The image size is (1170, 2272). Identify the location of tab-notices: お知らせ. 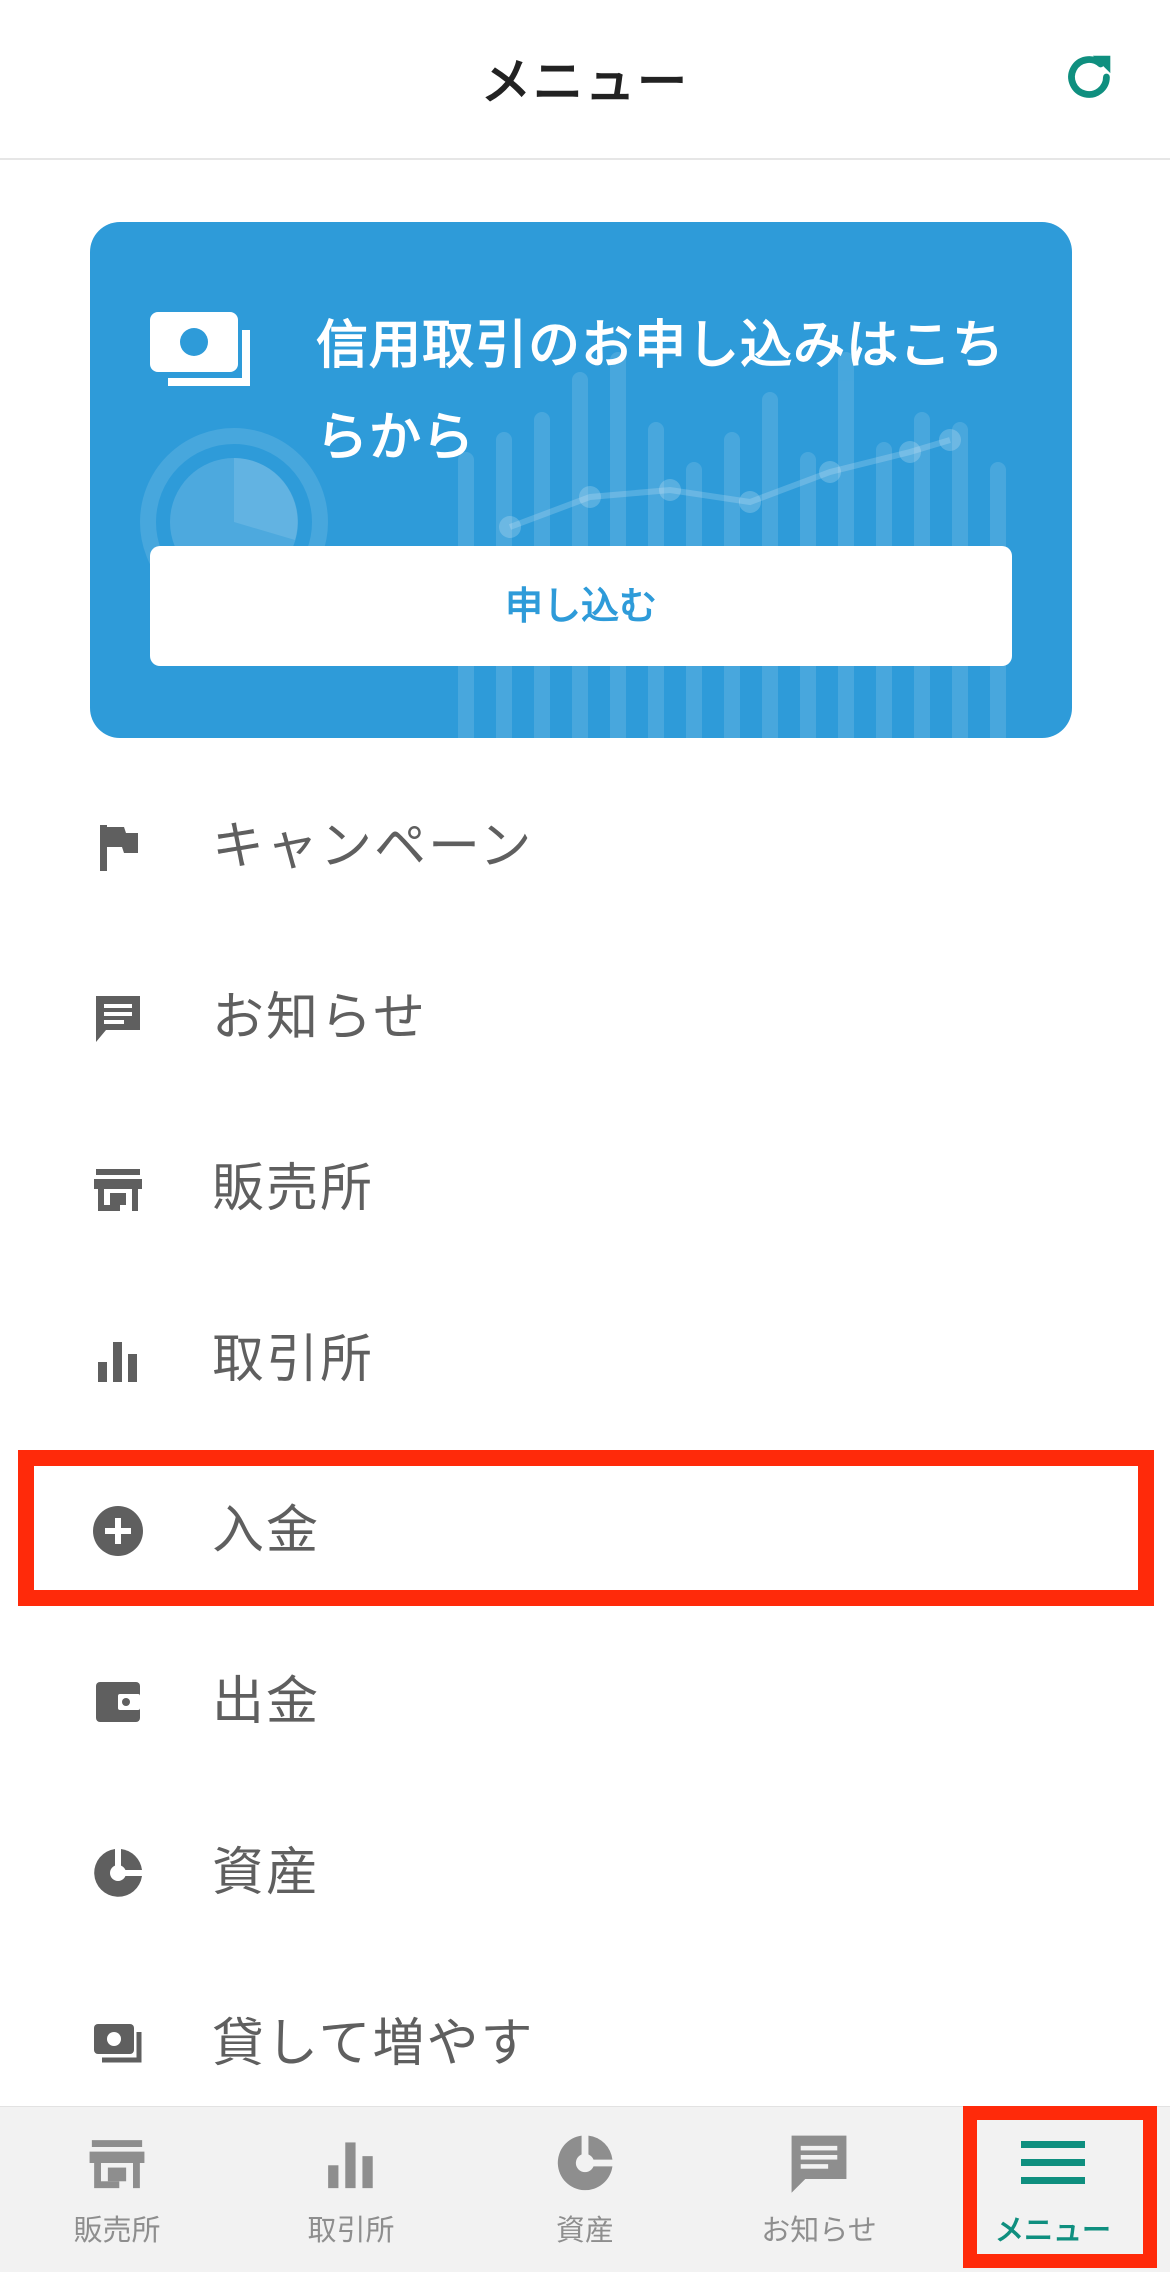
(819, 2189).